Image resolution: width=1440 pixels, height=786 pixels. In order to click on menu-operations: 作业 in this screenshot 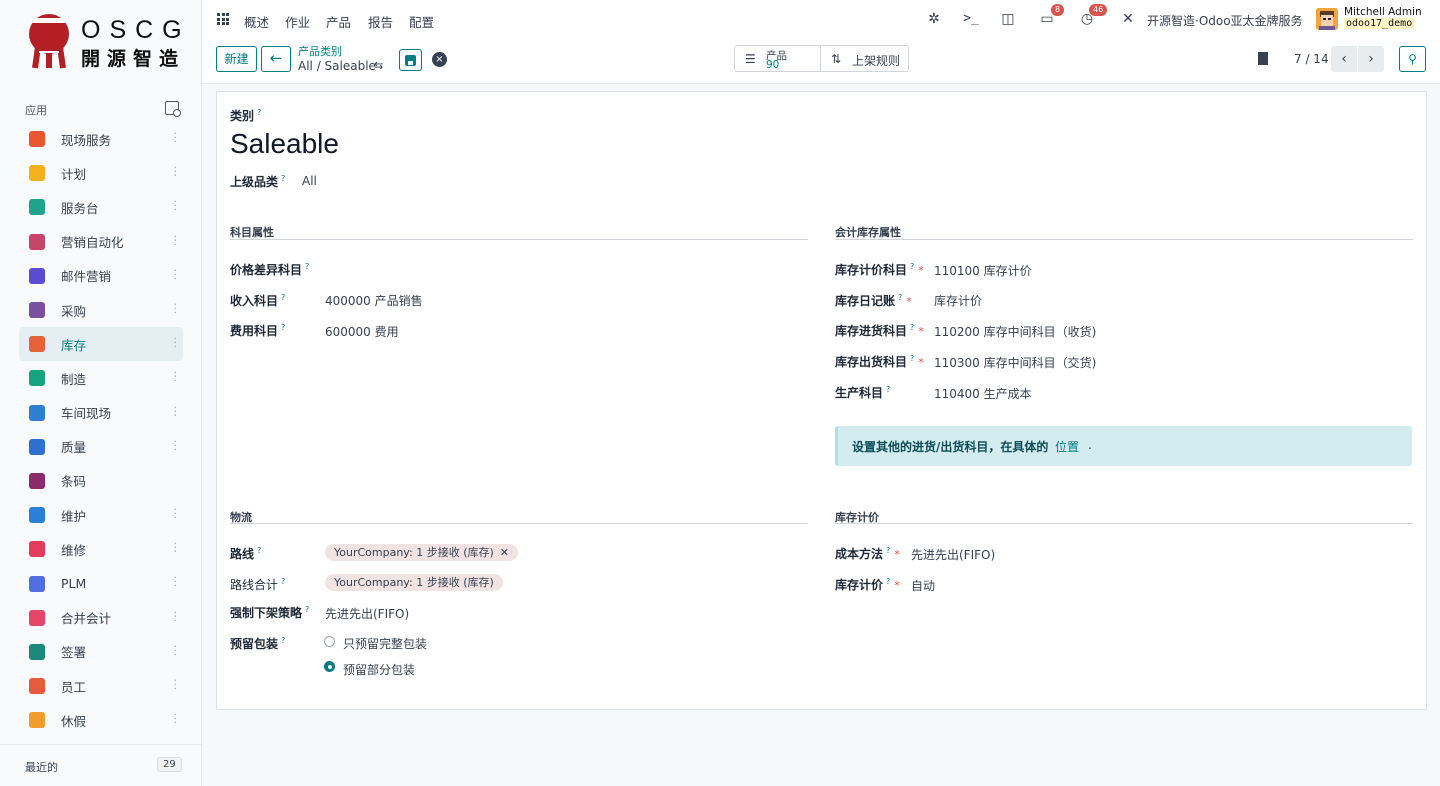, I will do `click(297, 21)`.